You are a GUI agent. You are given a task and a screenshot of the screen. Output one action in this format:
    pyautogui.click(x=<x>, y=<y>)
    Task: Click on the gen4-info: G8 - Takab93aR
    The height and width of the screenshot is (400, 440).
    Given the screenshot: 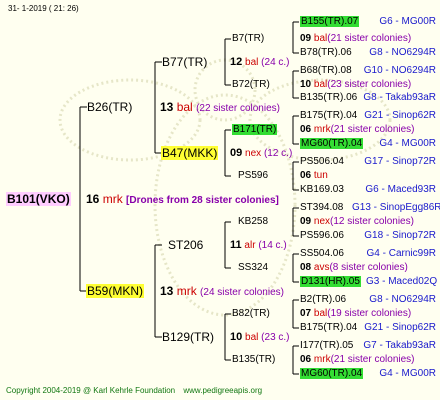 What is the action you would take?
    pyautogui.click(x=399, y=97)
    